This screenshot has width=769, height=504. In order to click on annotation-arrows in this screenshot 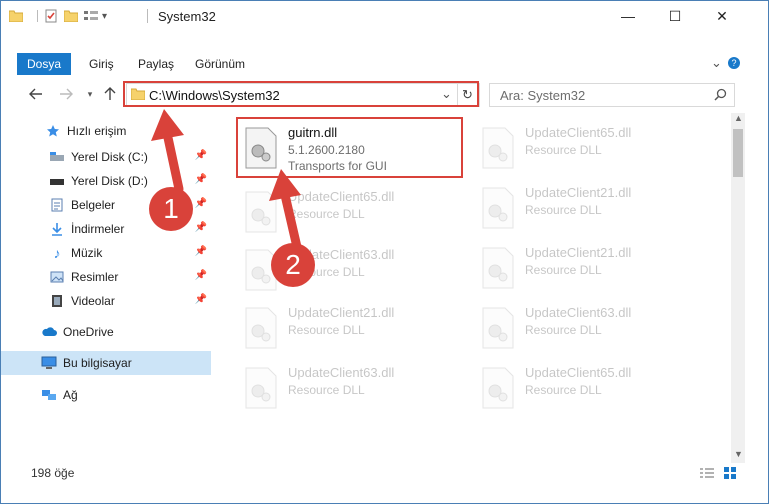, I will do `click(226, 180)`.